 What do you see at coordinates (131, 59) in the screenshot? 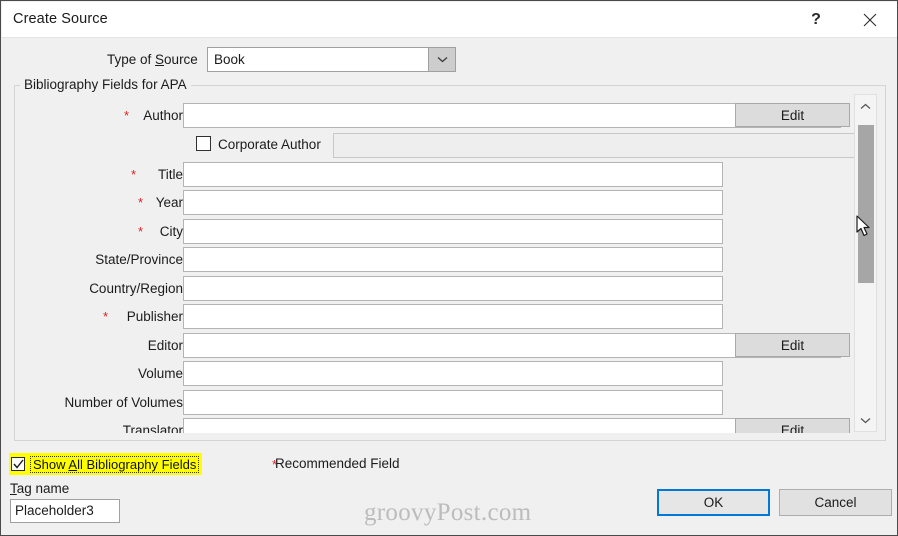
I see `type-label-pre: Type of` at bounding box center [131, 59].